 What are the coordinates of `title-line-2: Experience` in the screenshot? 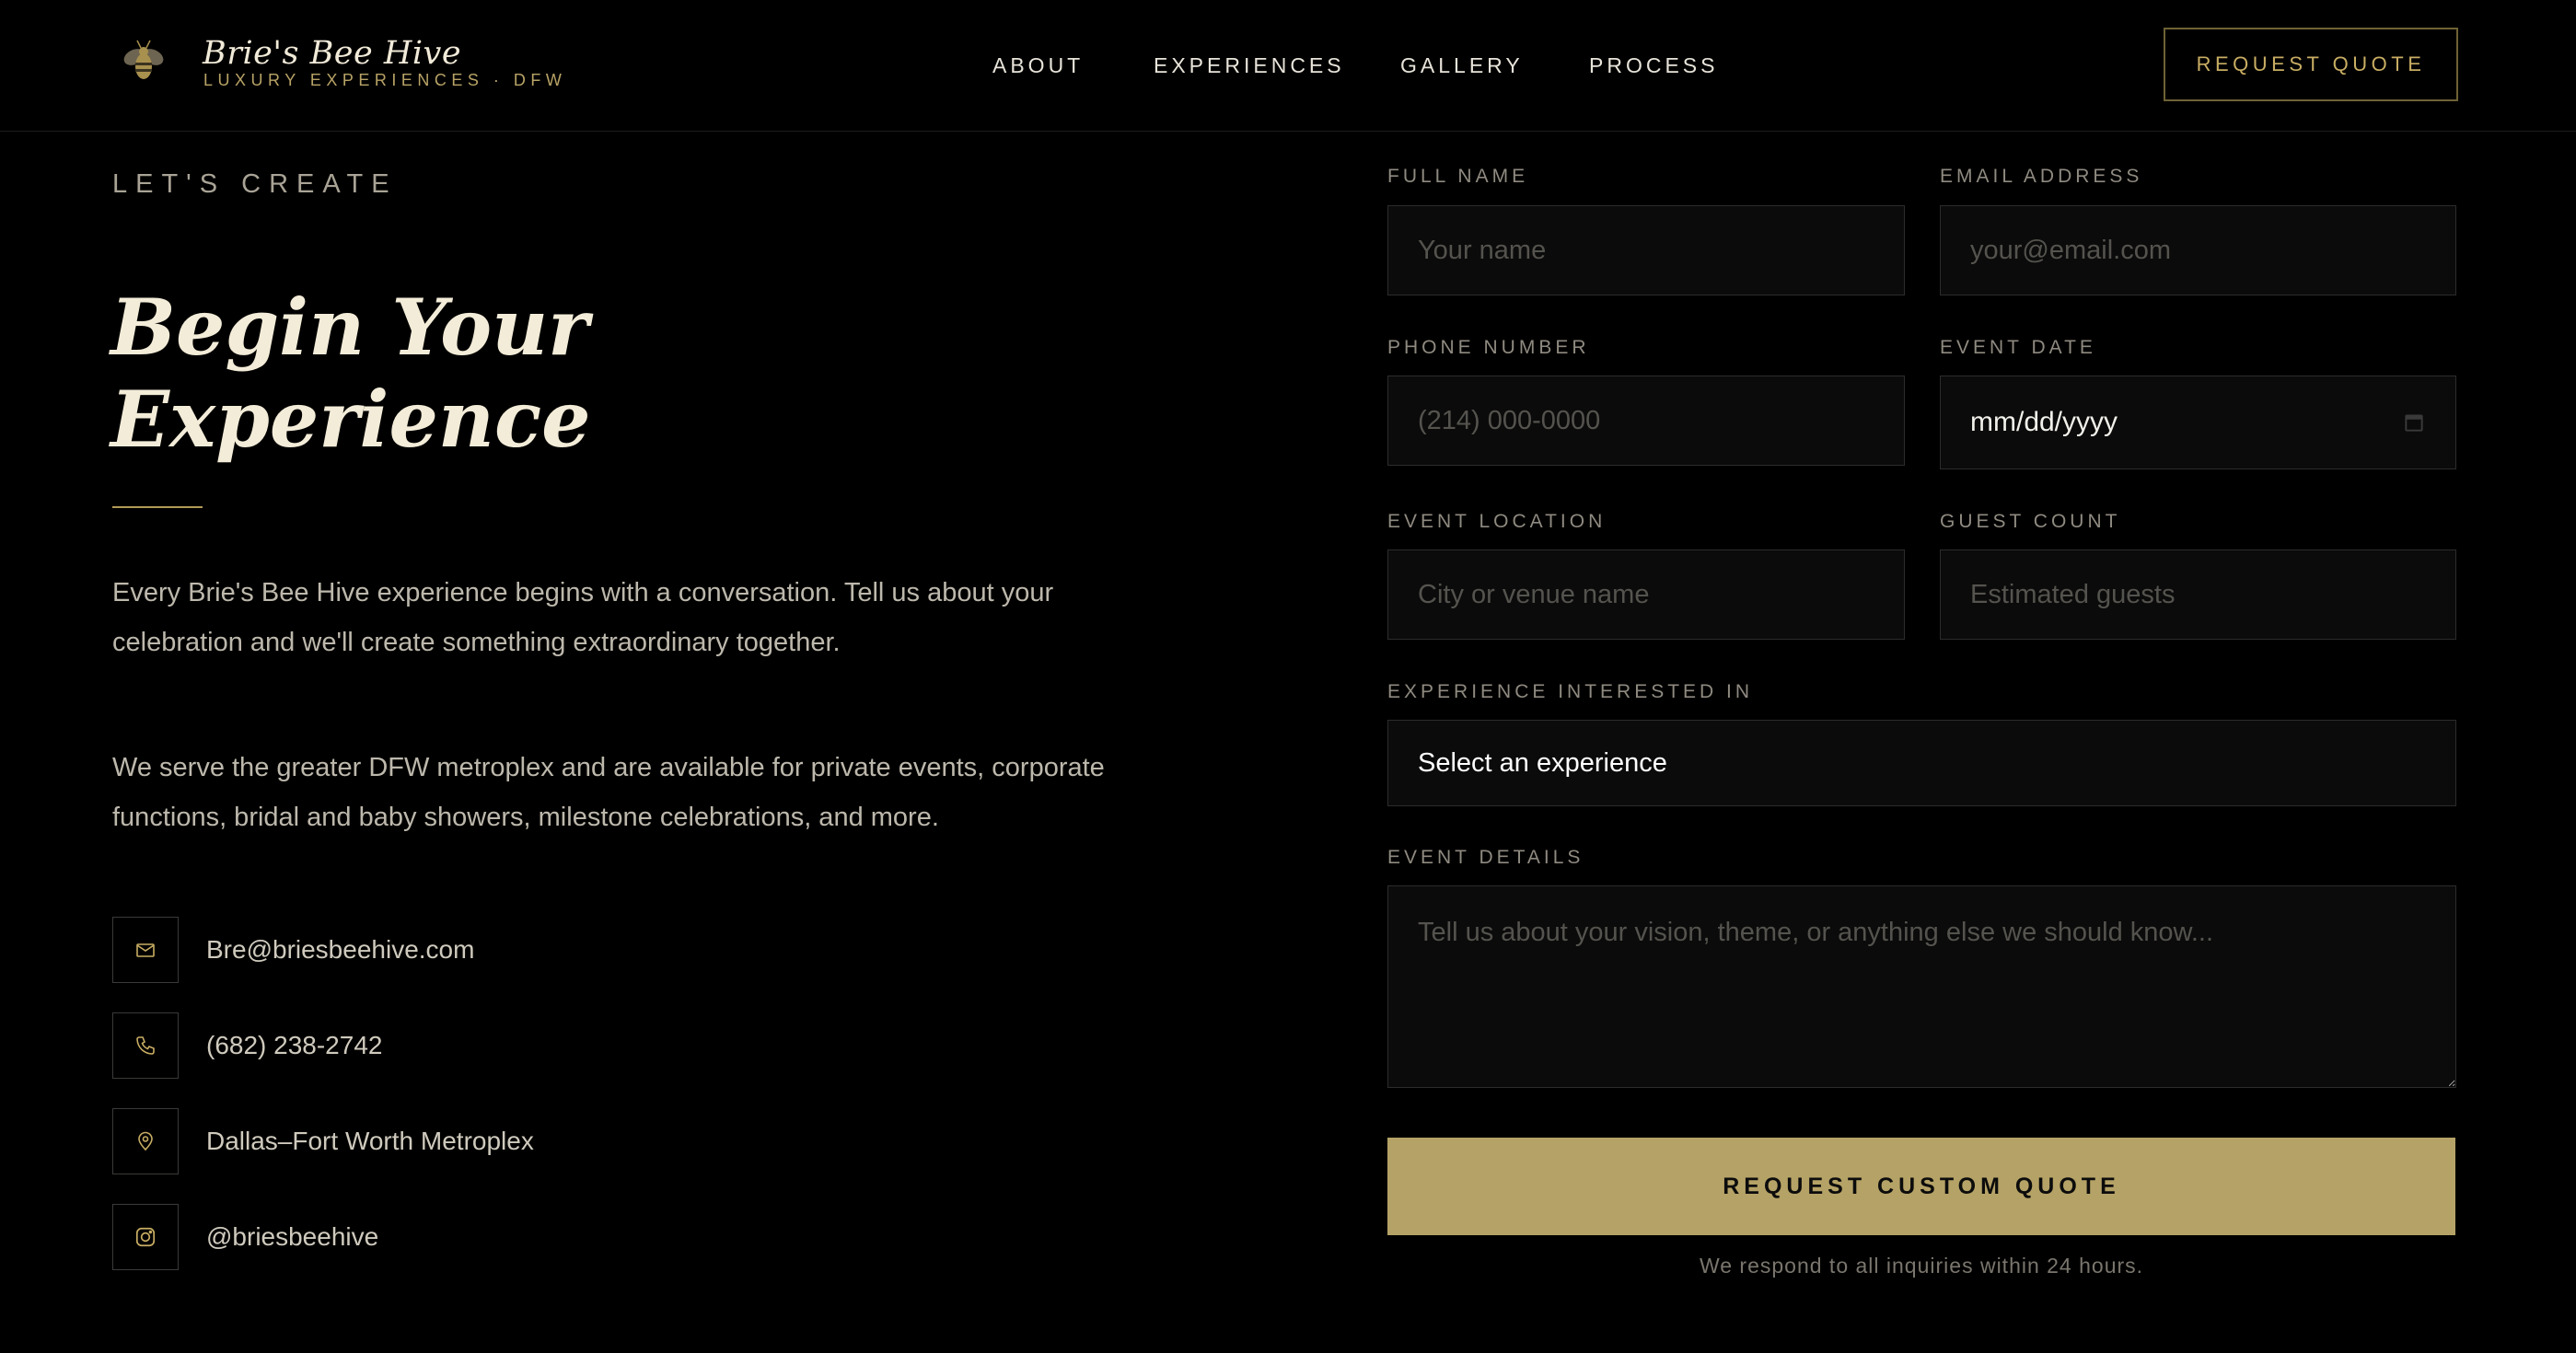 It's located at (350, 419).